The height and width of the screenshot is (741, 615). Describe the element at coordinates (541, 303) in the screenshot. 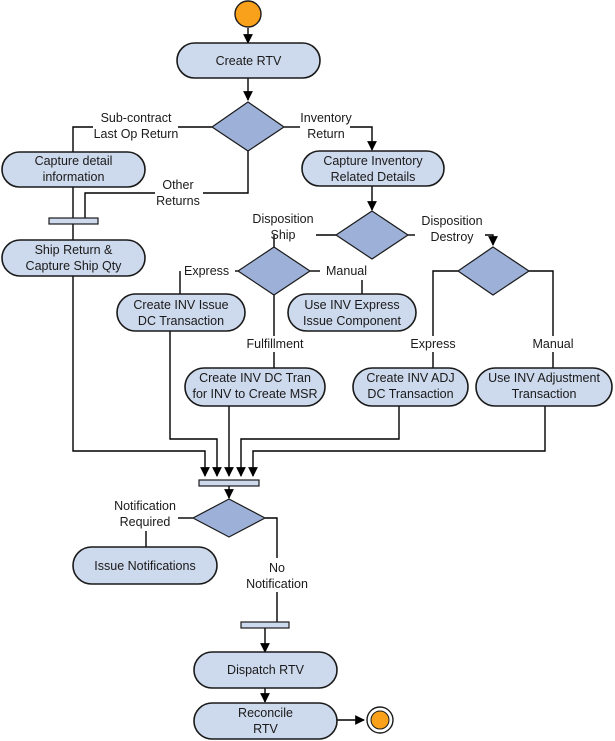

I see `edge-destroy-manual-a` at that location.